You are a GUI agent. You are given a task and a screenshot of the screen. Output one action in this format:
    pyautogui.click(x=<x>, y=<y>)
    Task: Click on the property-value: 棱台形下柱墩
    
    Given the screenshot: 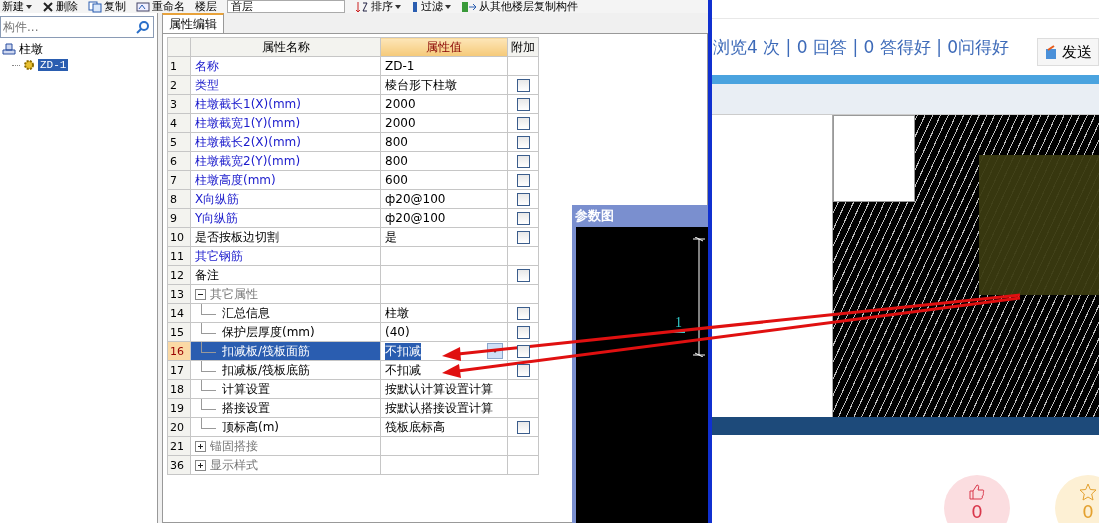 What is the action you would take?
    pyautogui.click(x=421, y=84)
    